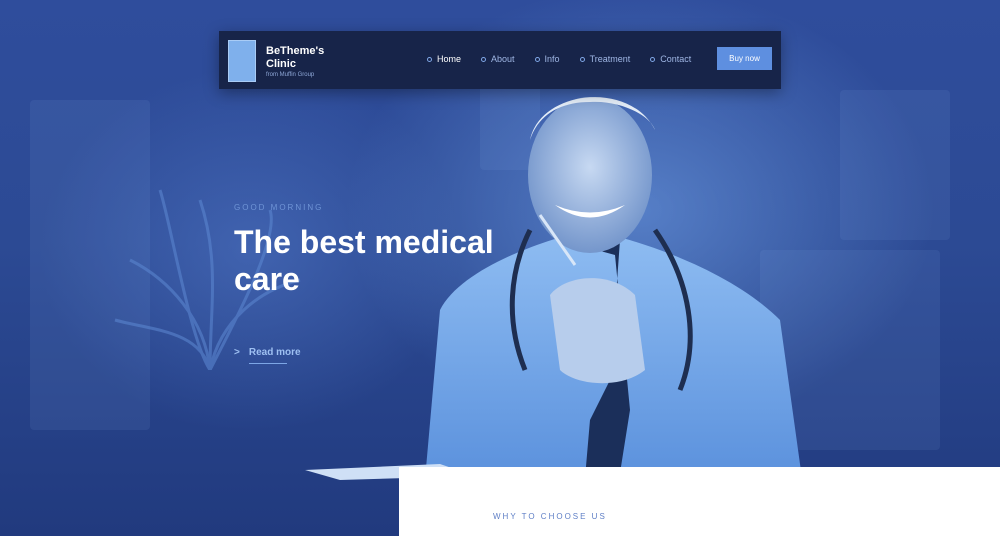  Describe the element at coordinates (449, 59) in the screenshot. I see `nav-item-label: Home` at that location.